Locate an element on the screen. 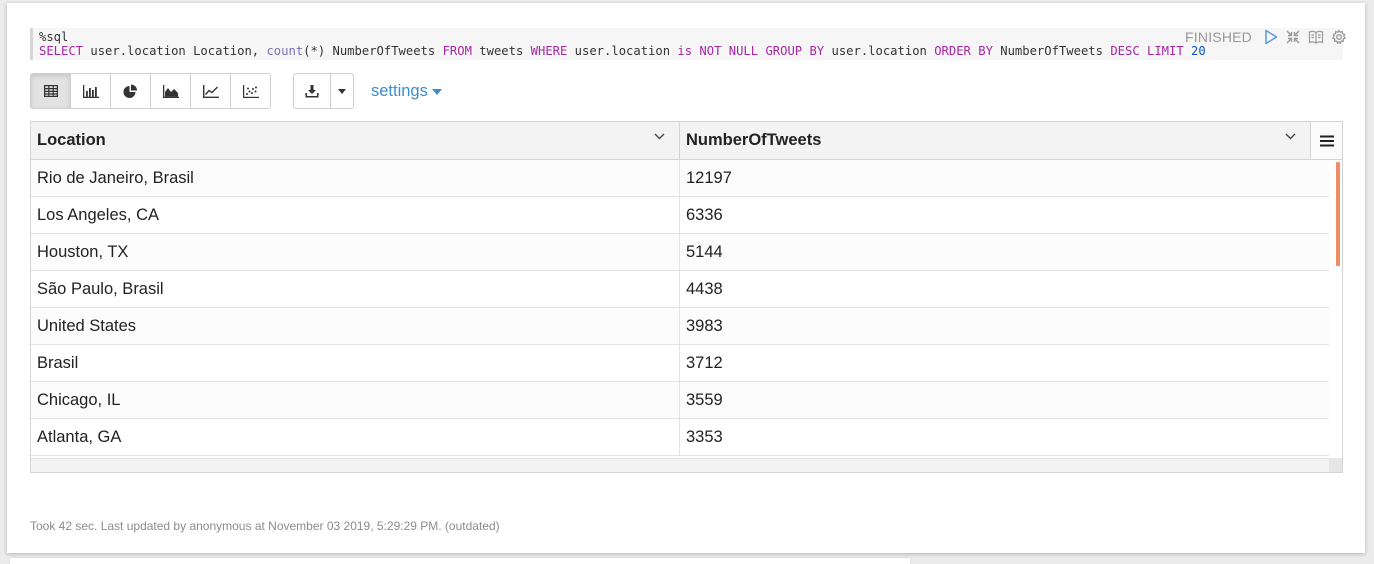 This screenshot has width=1374, height=564. cell-location: Houston, TX is located at coordinates (355, 252).